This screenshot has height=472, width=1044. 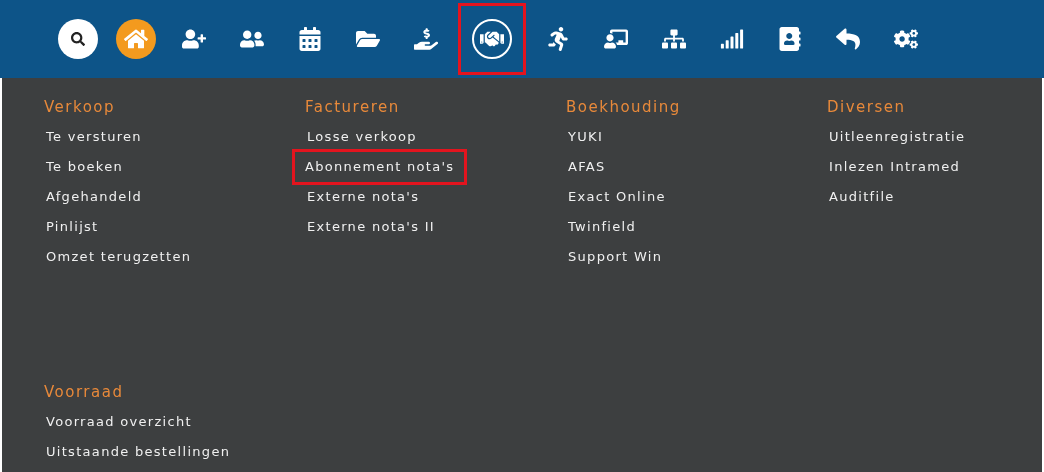 What do you see at coordinates (310, 39) in the screenshot?
I see `calendar-icon` at bounding box center [310, 39].